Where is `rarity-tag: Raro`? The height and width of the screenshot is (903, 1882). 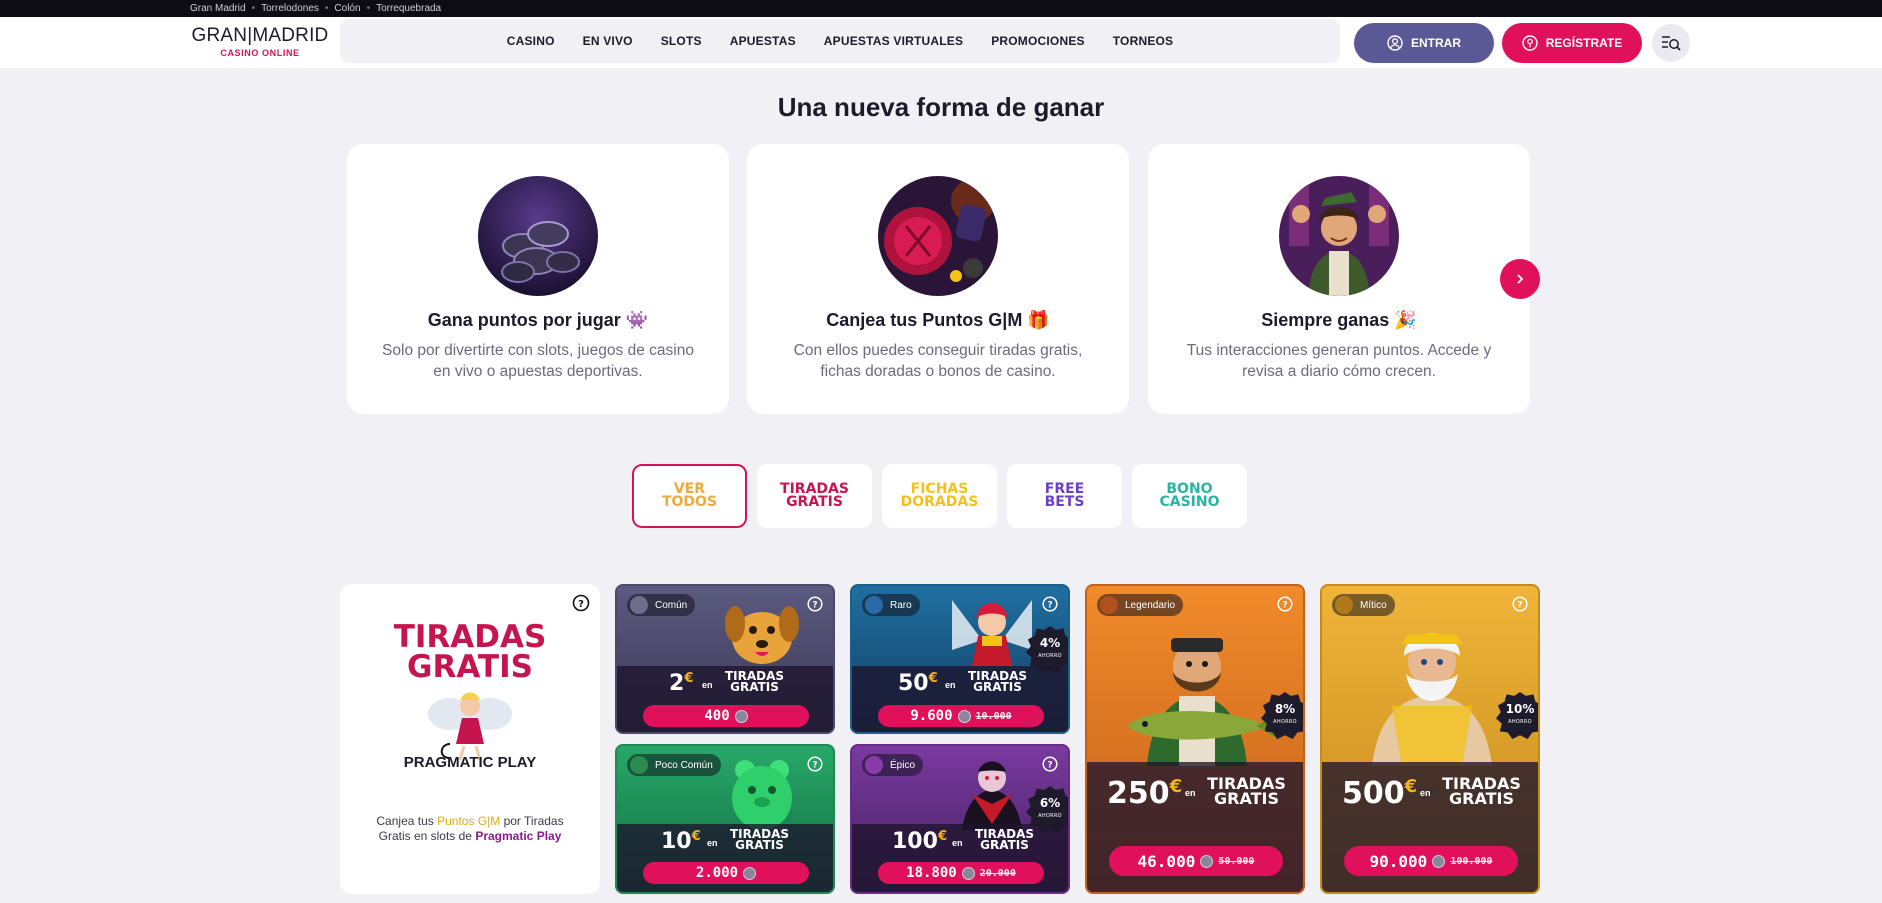
rarity-tag: Raro is located at coordinates (891, 605).